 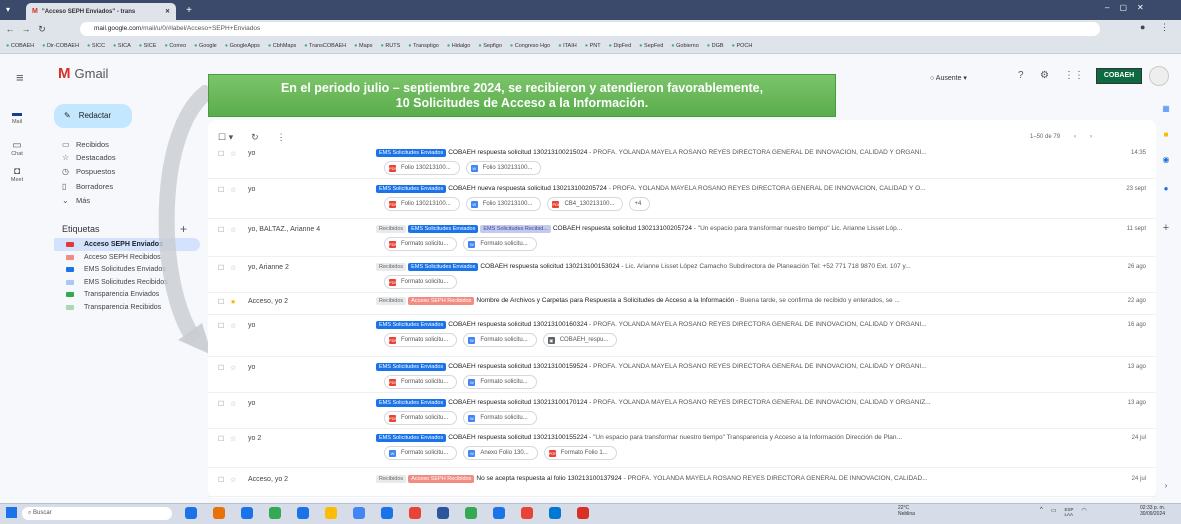 I want to click on bookmark-item: PNT, so click(x=593, y=46).